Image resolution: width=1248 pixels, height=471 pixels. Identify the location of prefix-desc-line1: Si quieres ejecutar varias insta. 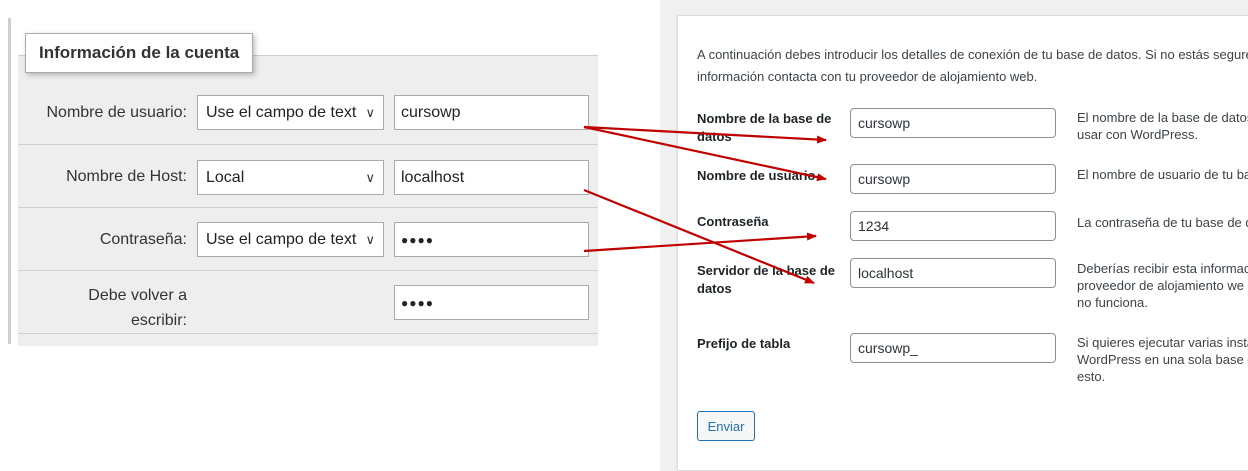
(1162, 342).